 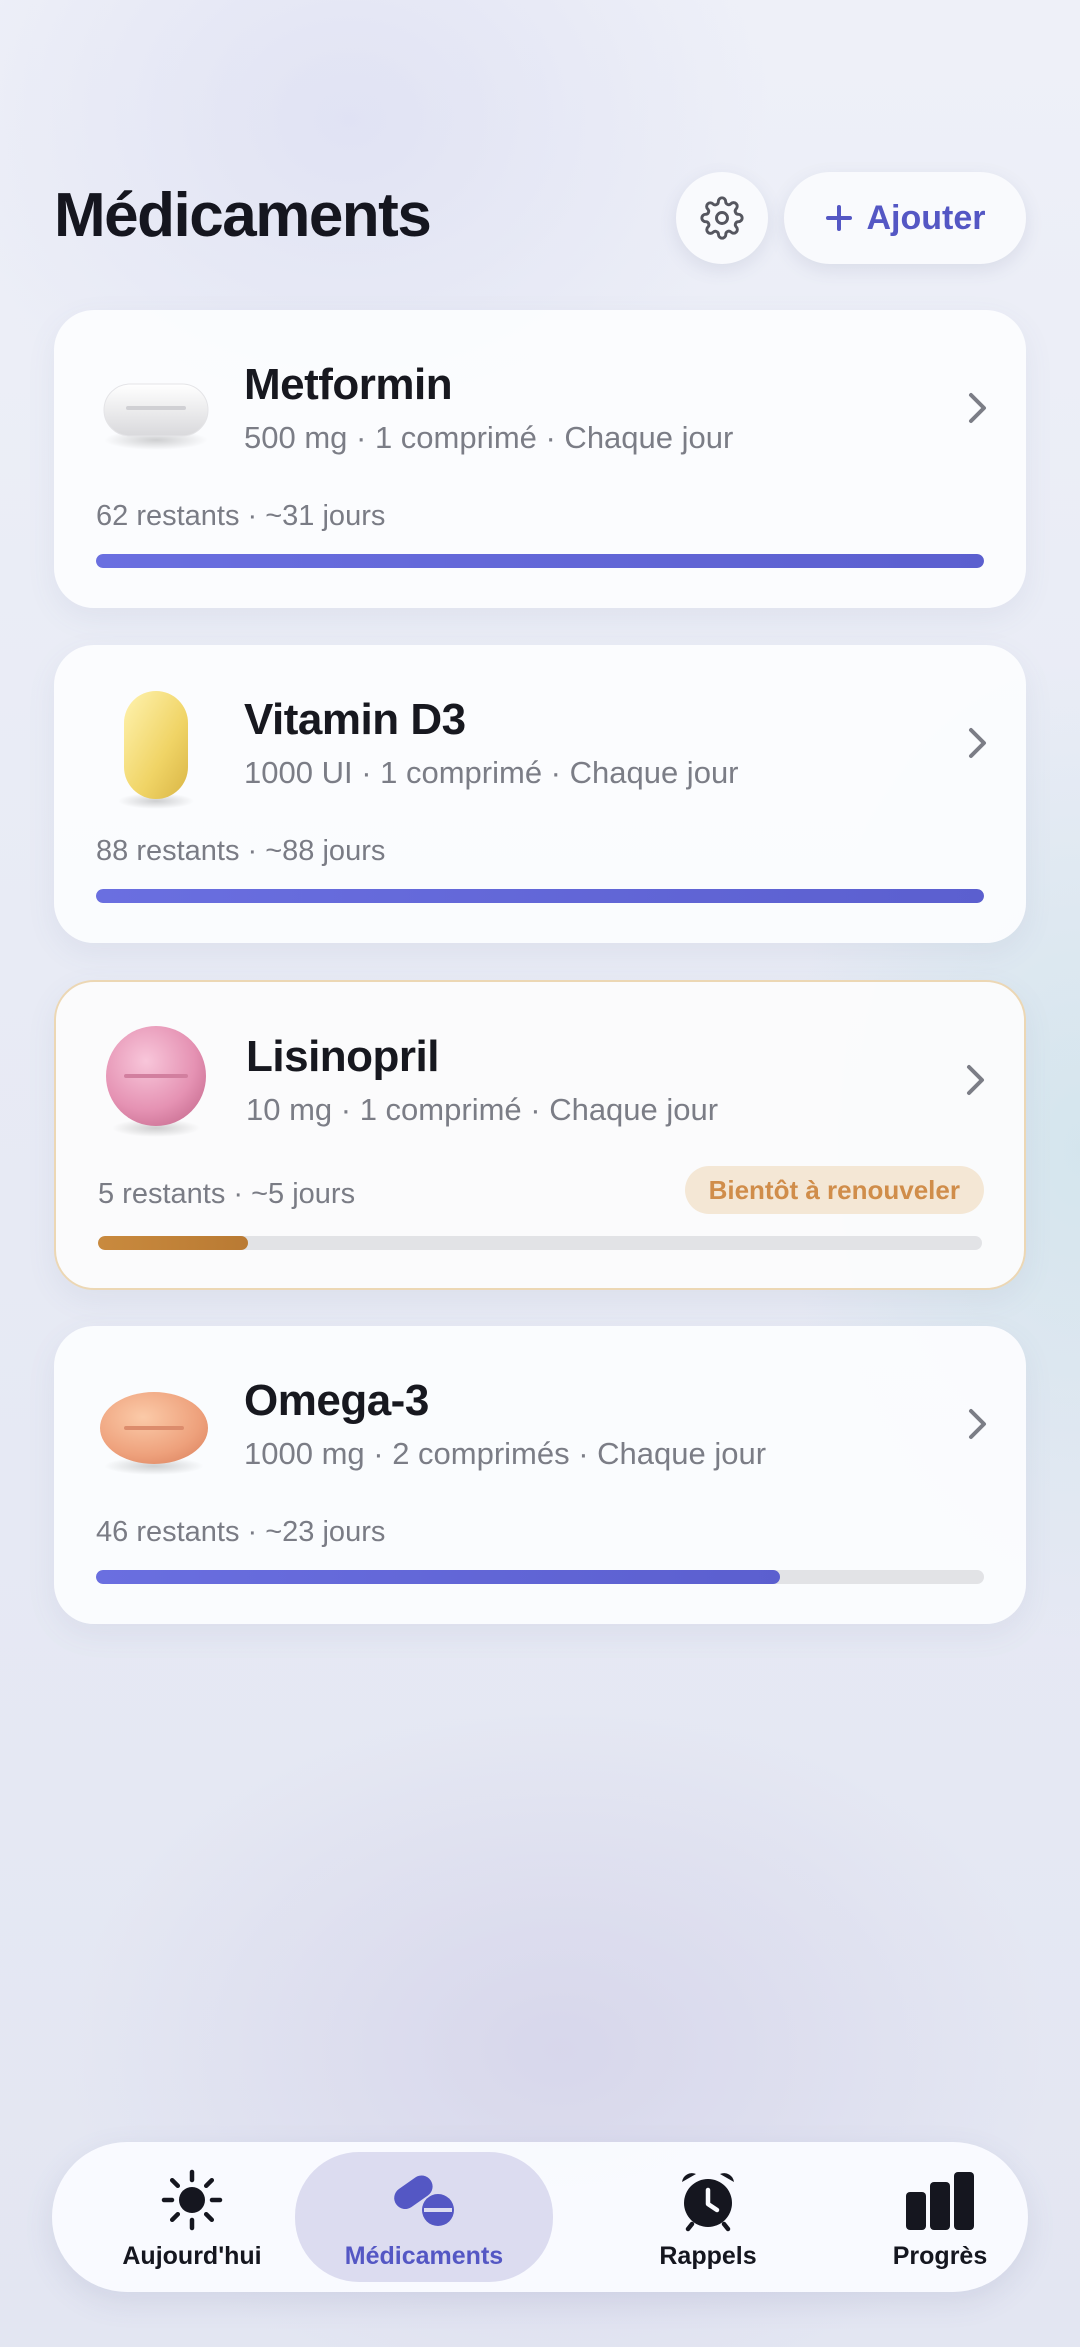 What do you see at coordinates (708, 2256) in the screenshot?
I see `nav-label: Rappels` at bounding box center [708, 2256].